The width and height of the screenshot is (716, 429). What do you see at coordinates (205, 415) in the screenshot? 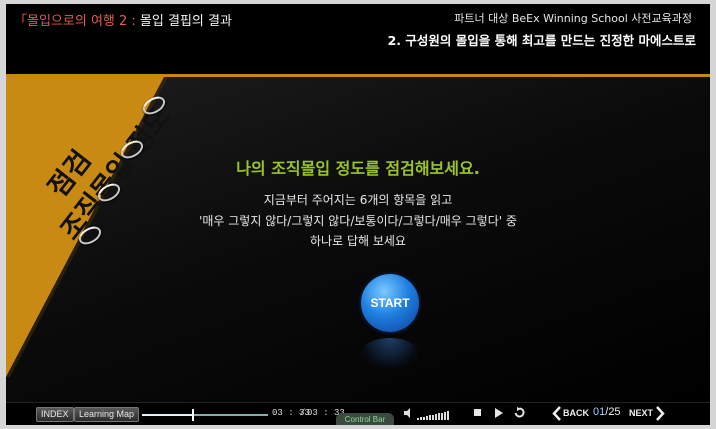
I see `seek-bar` at bounding box center [205, 415].